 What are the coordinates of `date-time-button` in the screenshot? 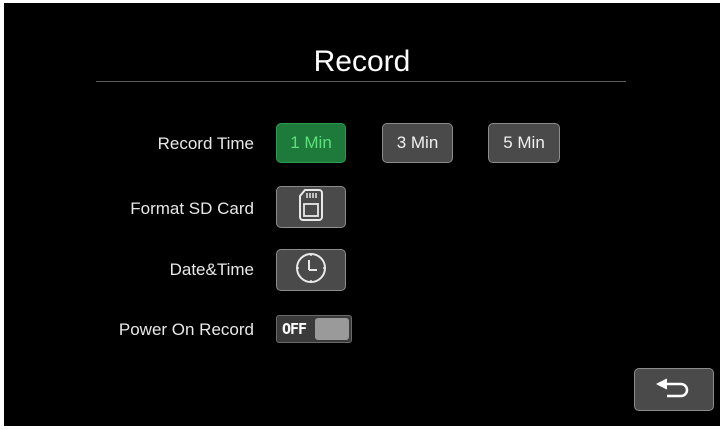 It's located at (311, 270).